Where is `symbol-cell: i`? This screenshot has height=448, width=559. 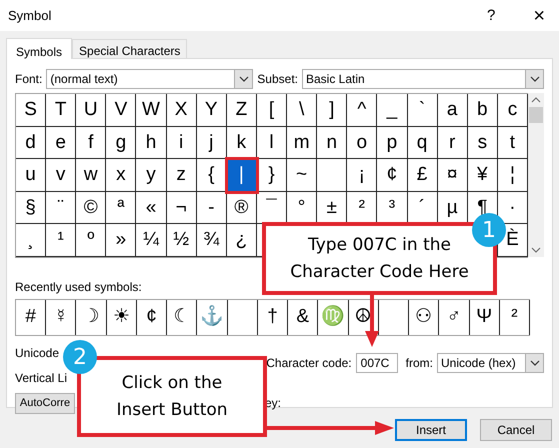 symbol-cell: i is located at coordinates (181, 142).